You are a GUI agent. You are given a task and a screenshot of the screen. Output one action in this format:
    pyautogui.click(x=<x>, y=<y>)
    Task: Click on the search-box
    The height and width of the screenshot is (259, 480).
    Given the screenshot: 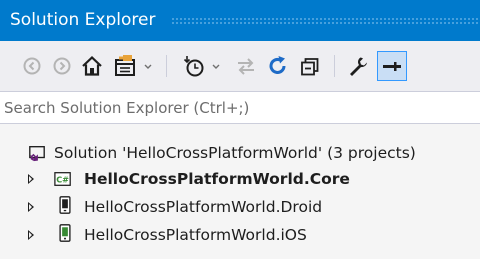 What is the action you would take?
    pyautogui.click(x=240, y=107)
    